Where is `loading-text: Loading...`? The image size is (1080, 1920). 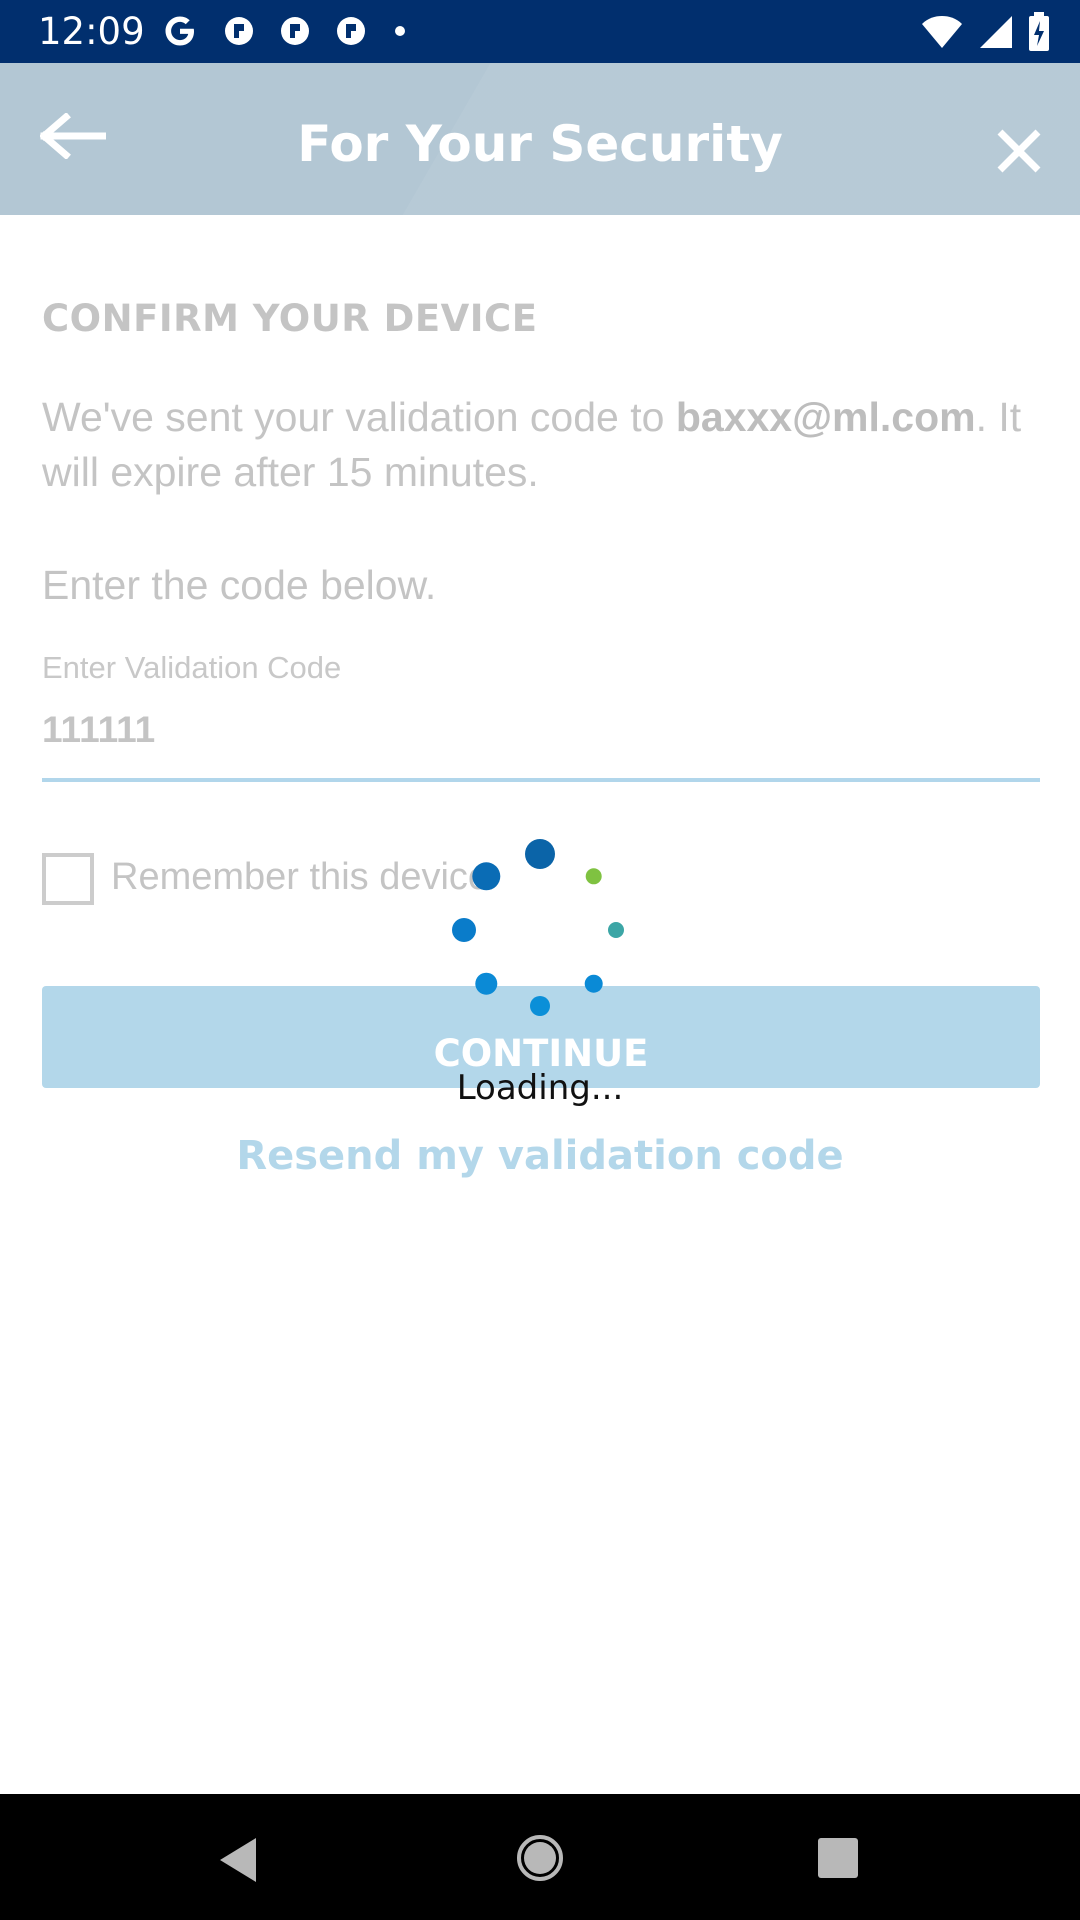
loading-text: Loading... is located at coordinates (540, 1088).